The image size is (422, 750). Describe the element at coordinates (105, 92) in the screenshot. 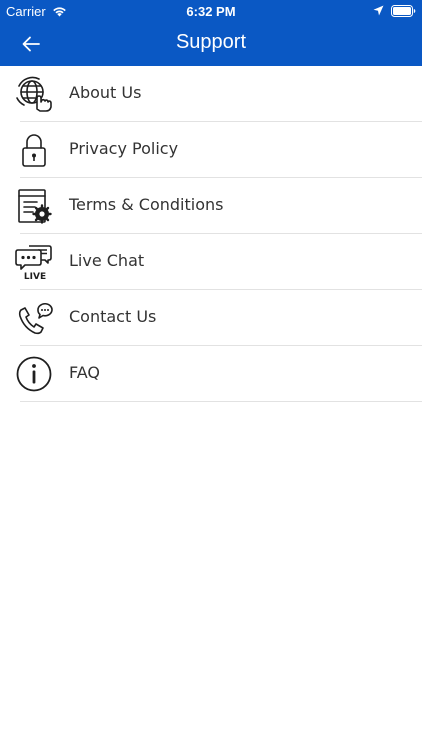

I see `menu-item-label: About Us` at that location.